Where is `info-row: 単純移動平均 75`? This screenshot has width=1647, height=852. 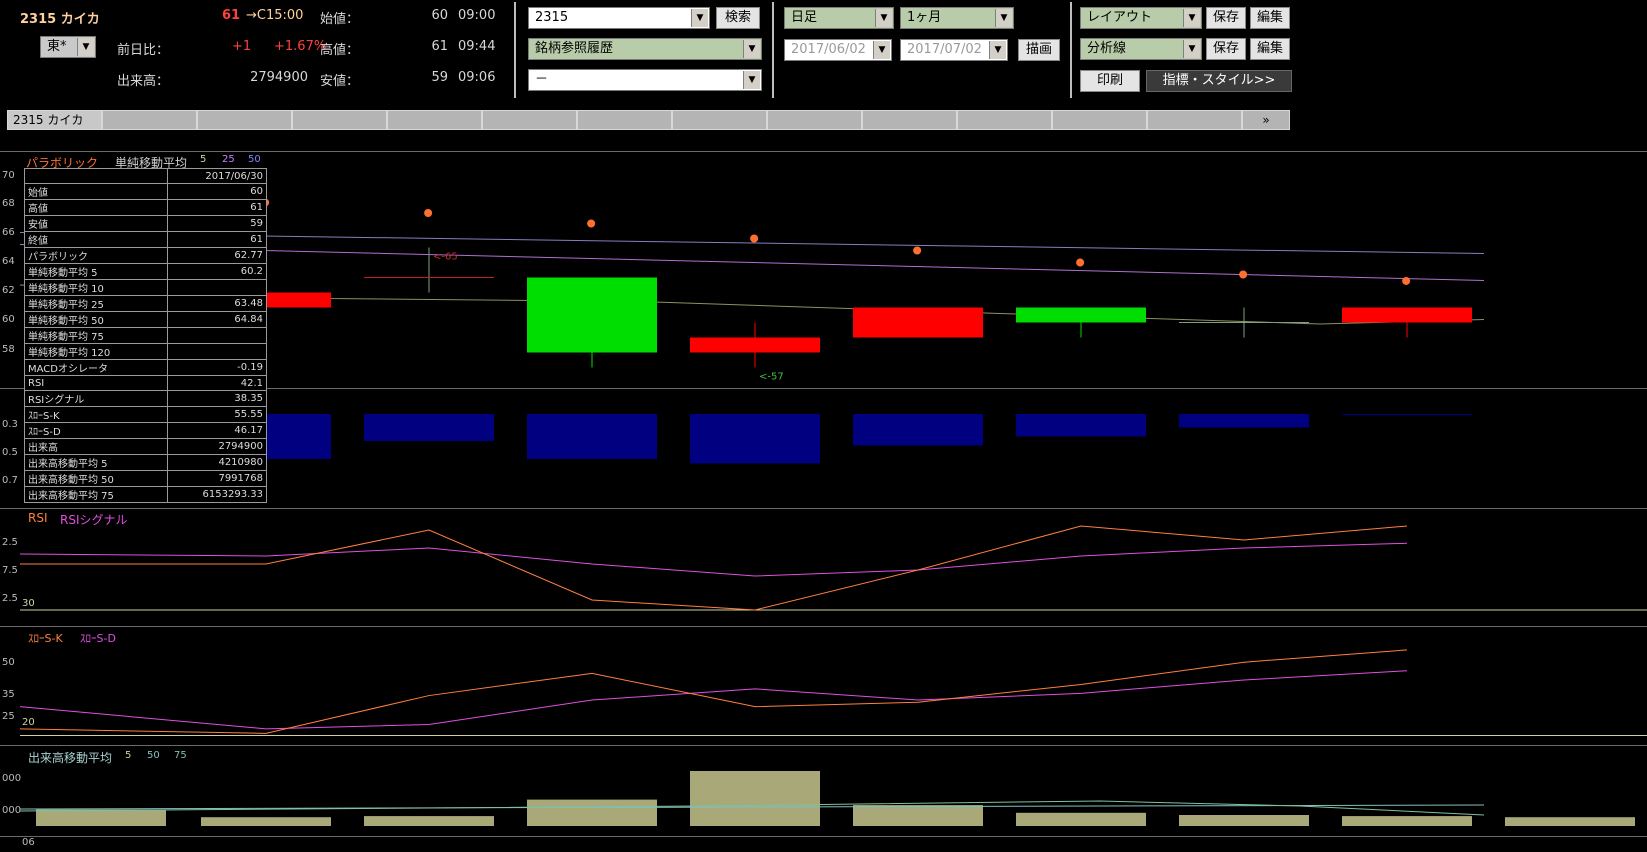
info-row: 単純移動平均 75 is located at coordinates (145, 335).